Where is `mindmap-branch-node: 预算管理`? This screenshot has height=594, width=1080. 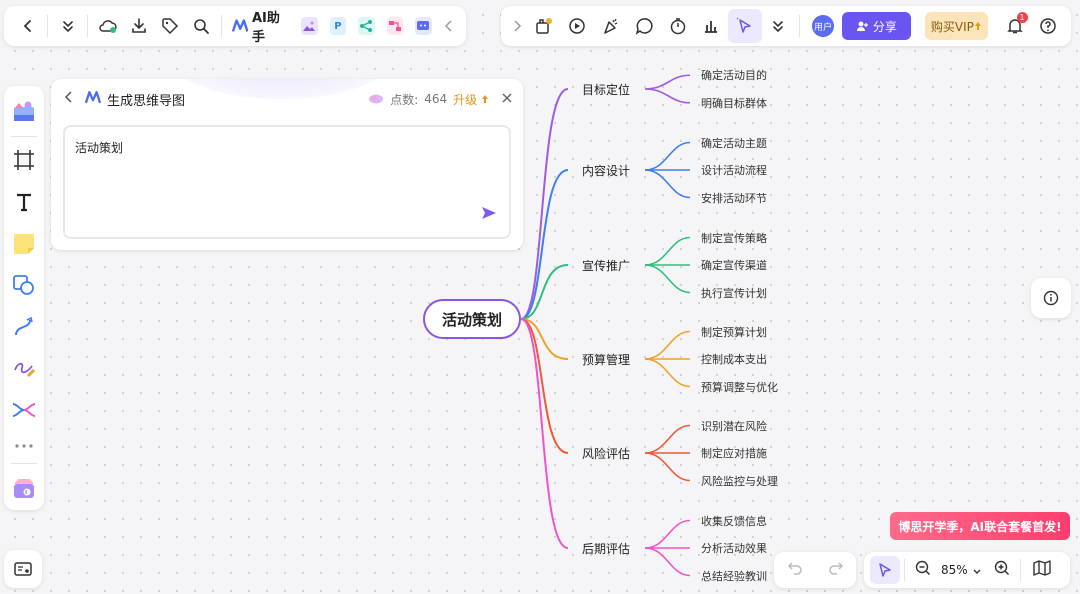
mindmap-branch-node: 预算管理 is located at coordinates (606, 359).